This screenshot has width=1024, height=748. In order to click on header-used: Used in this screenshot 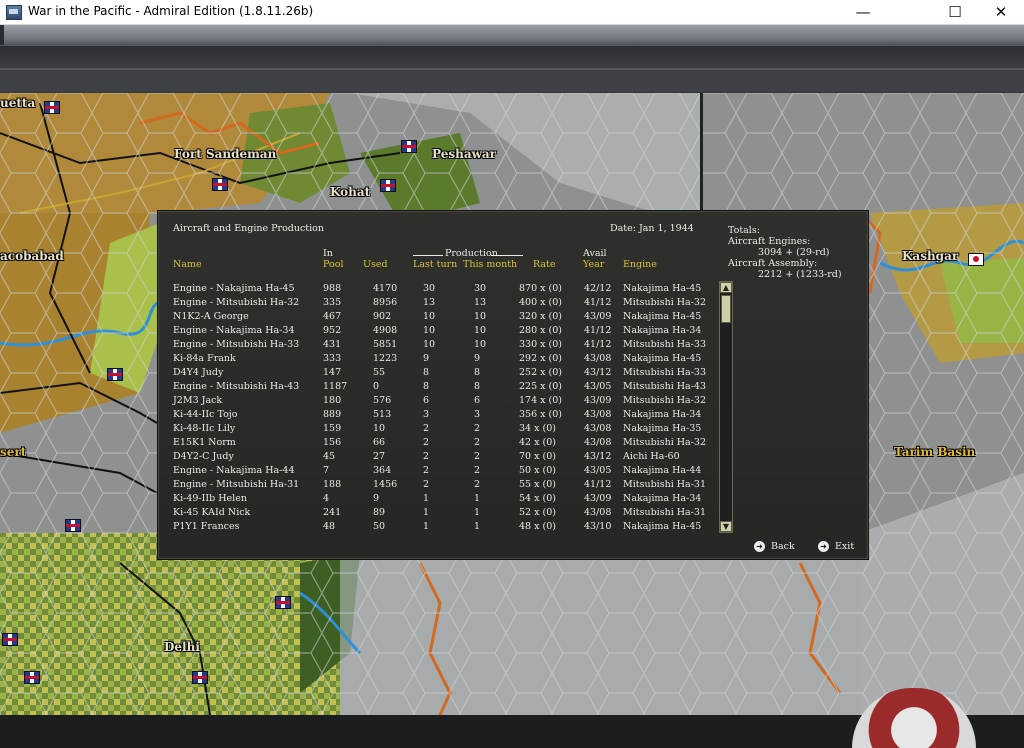, I will do `click(375, 264)`.